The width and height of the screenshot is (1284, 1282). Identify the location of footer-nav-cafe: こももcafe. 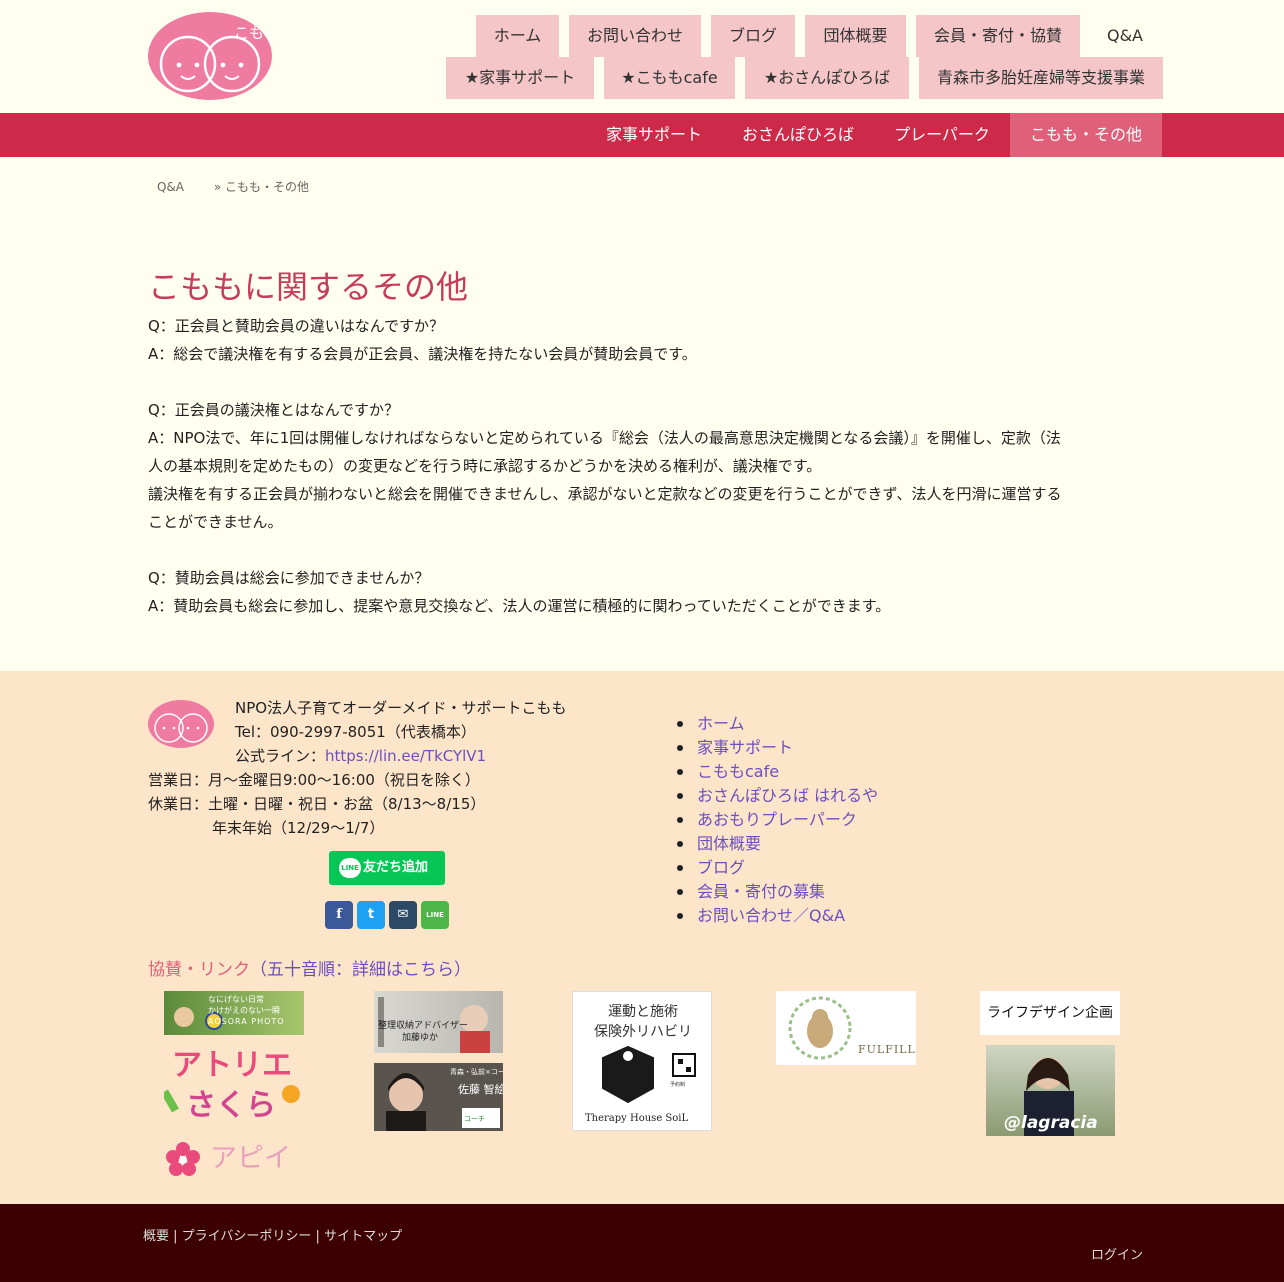
(738, 771).